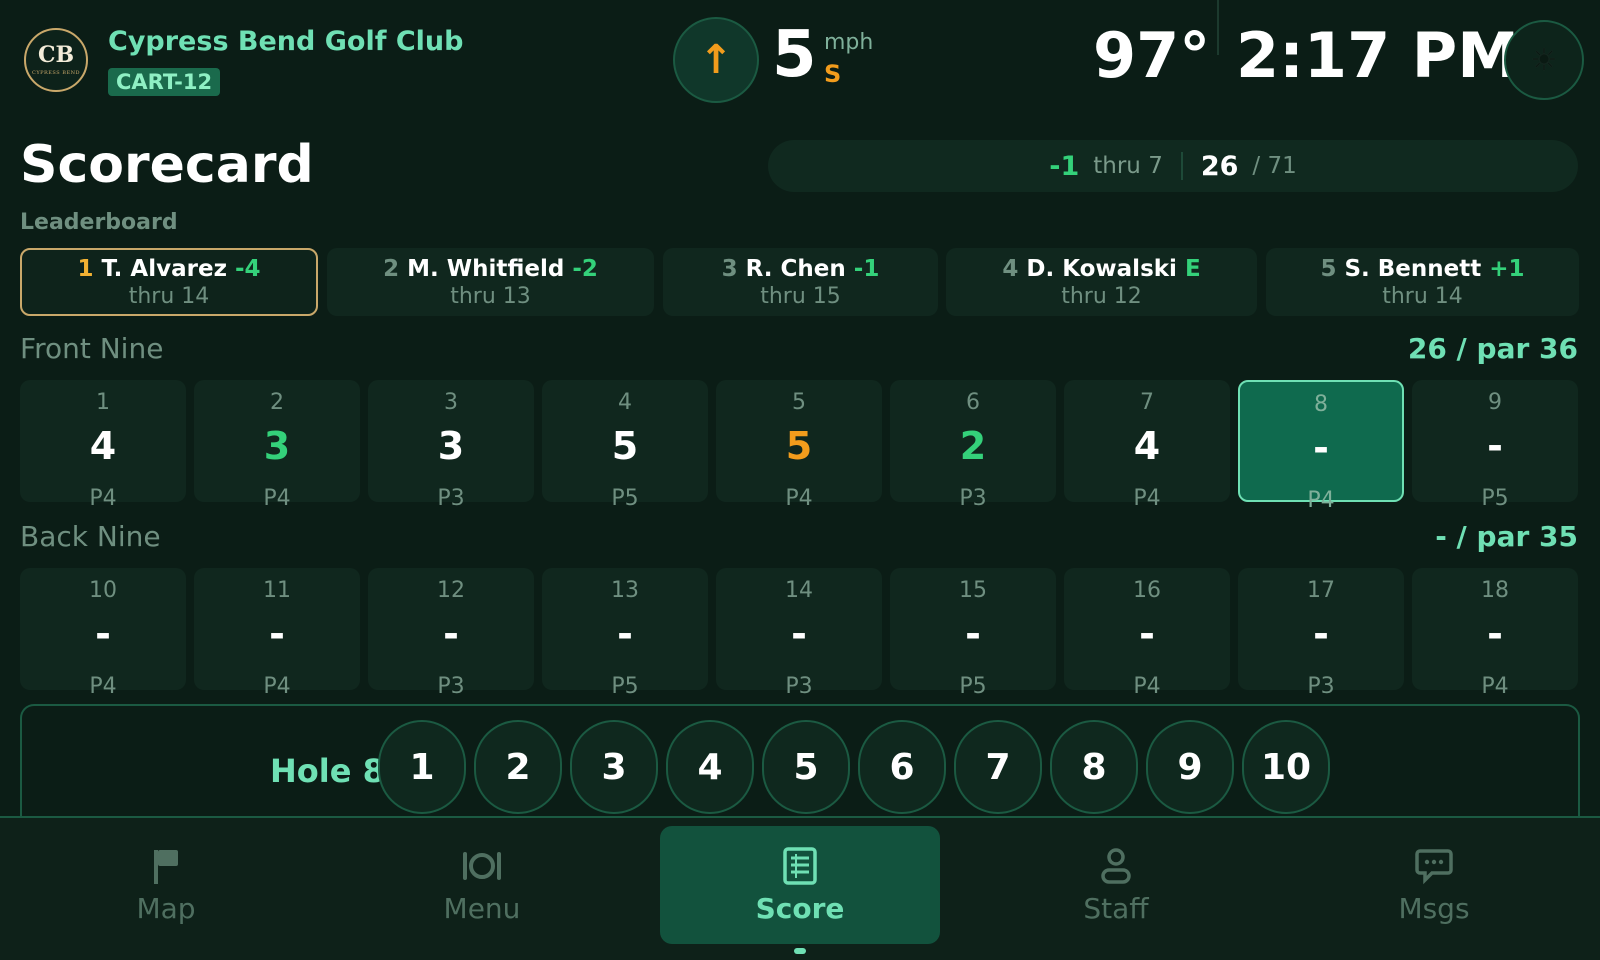  I want to click on hole-cell: 1 4 P4, so click(103, 445).